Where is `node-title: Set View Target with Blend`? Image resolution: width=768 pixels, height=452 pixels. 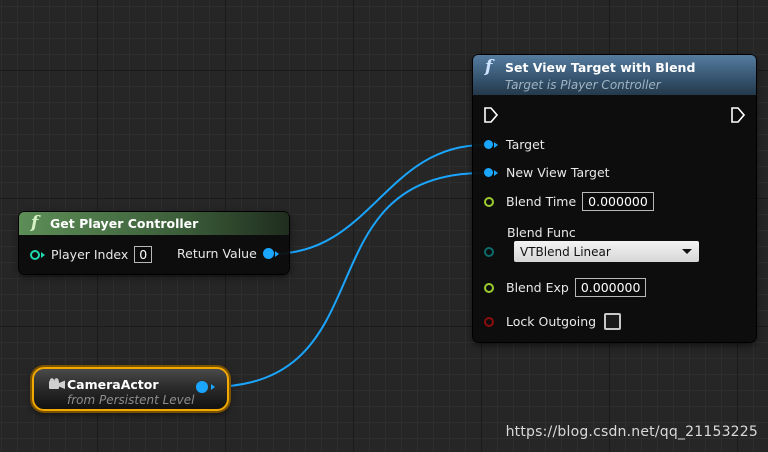
node-title: Set View Target with Blend is located at coordinates (600, 67).